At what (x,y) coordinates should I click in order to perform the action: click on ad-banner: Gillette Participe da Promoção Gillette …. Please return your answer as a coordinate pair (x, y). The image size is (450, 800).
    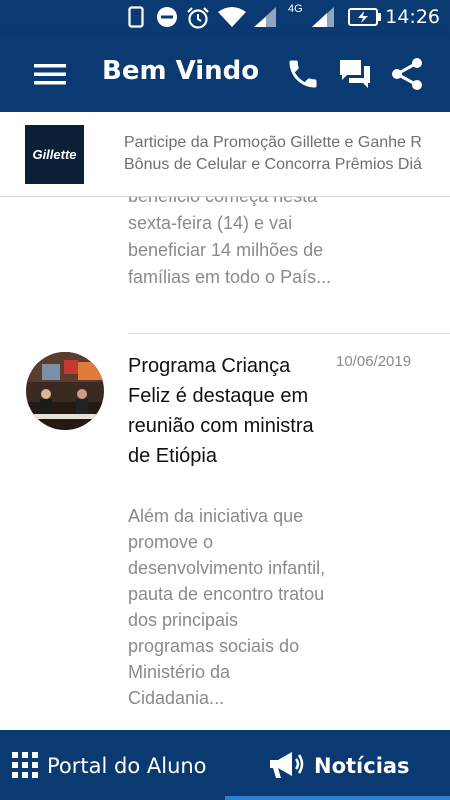
    Looking at the image, I should click on (225, 154).